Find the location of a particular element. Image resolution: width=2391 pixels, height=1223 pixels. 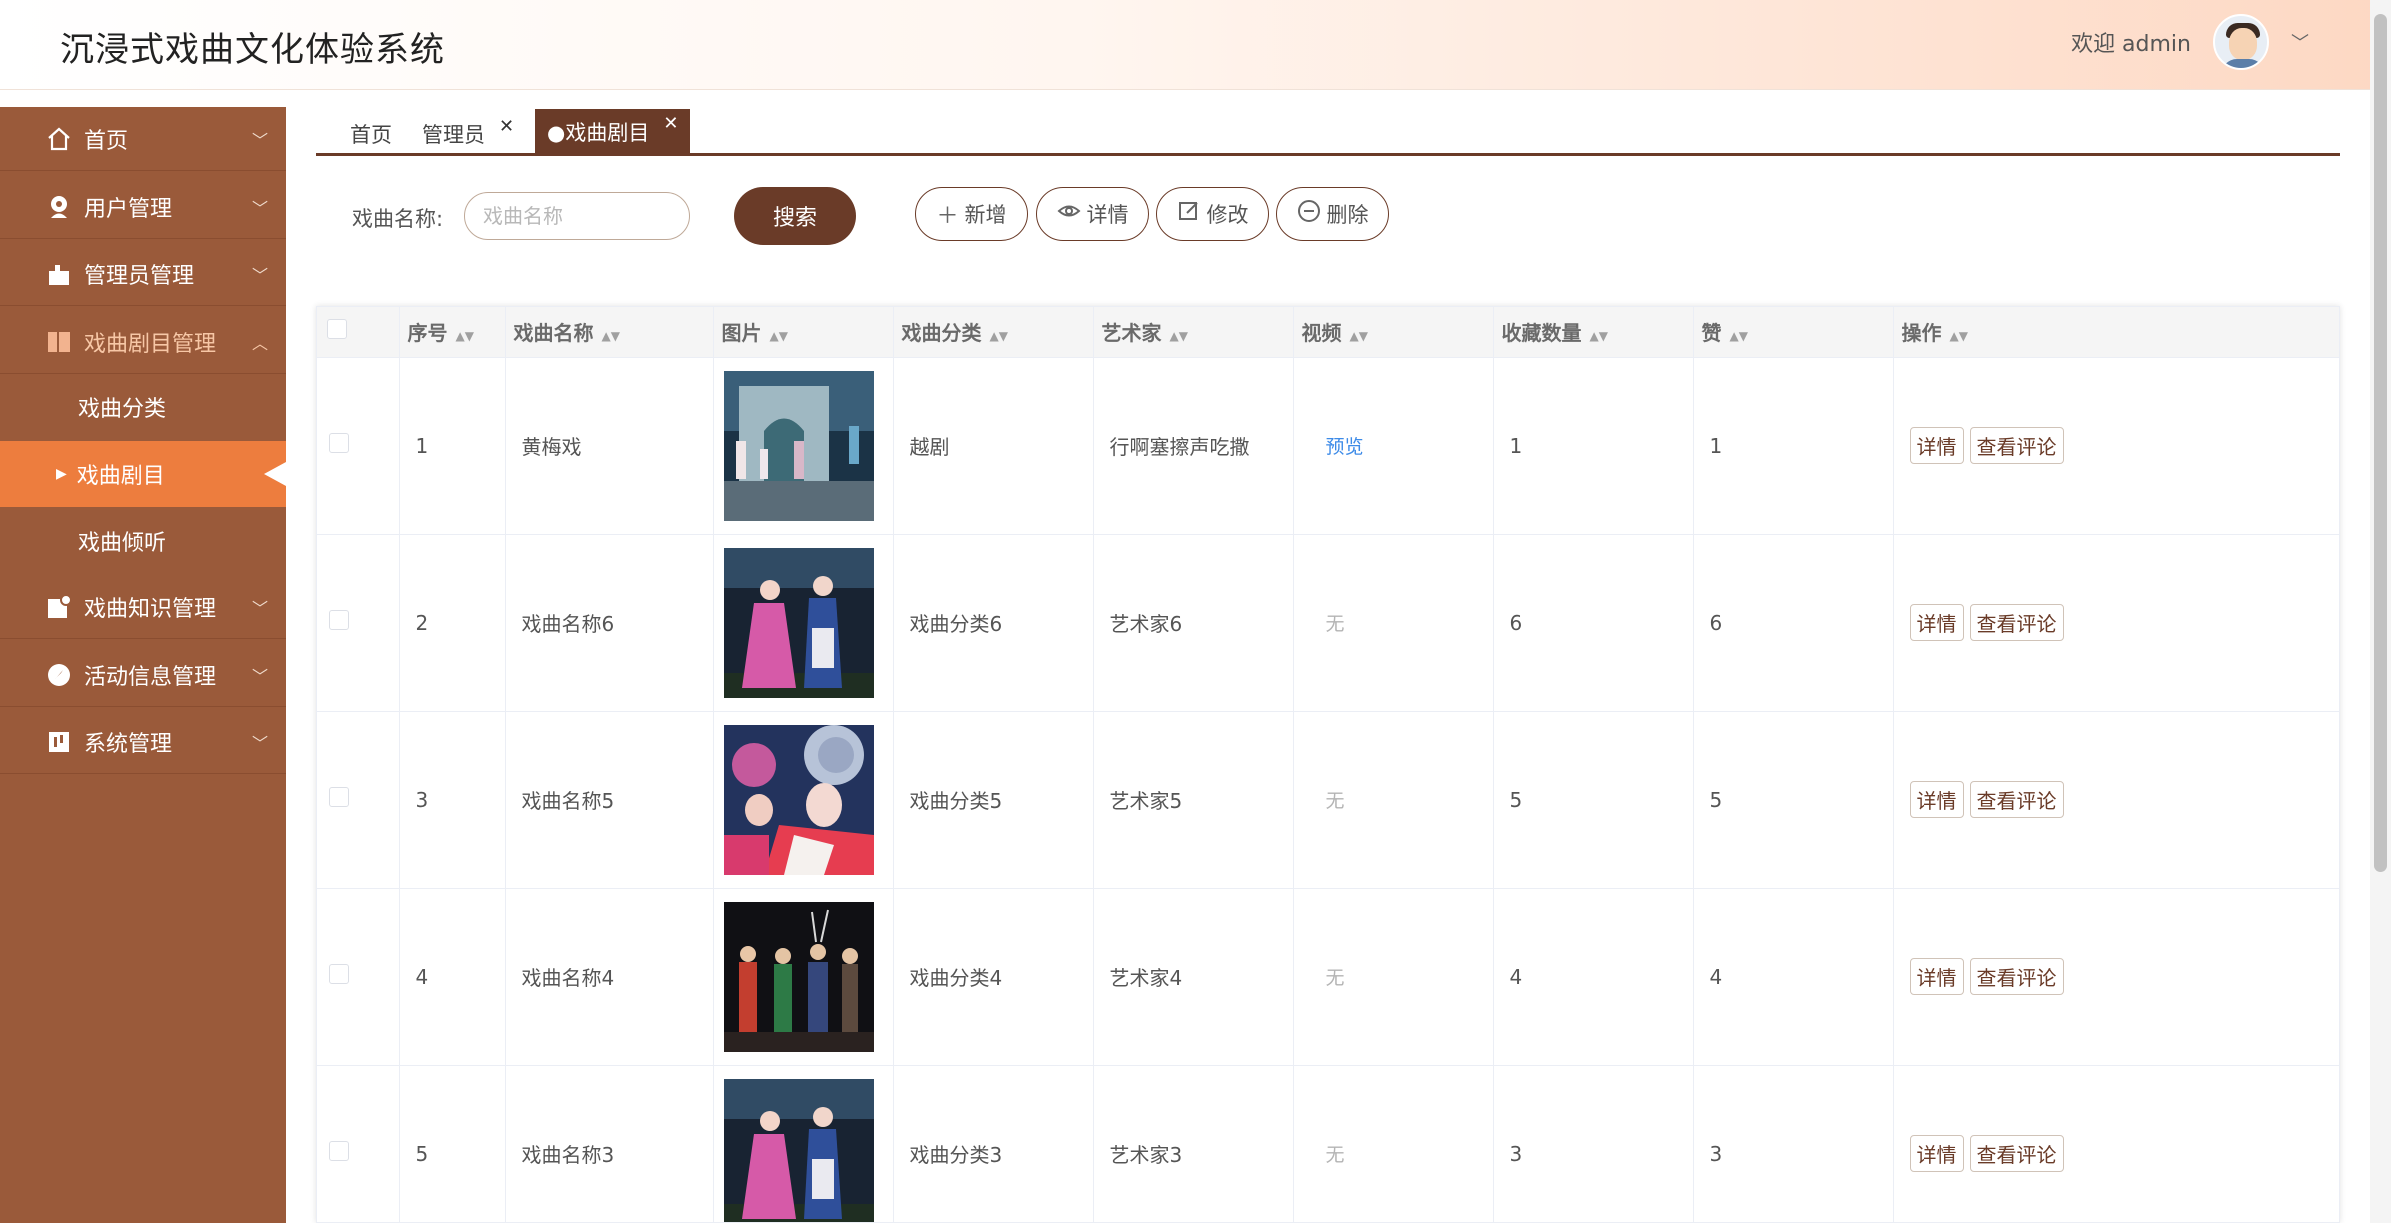

edit-button: 修改 is located at coordinates (1212, 214).